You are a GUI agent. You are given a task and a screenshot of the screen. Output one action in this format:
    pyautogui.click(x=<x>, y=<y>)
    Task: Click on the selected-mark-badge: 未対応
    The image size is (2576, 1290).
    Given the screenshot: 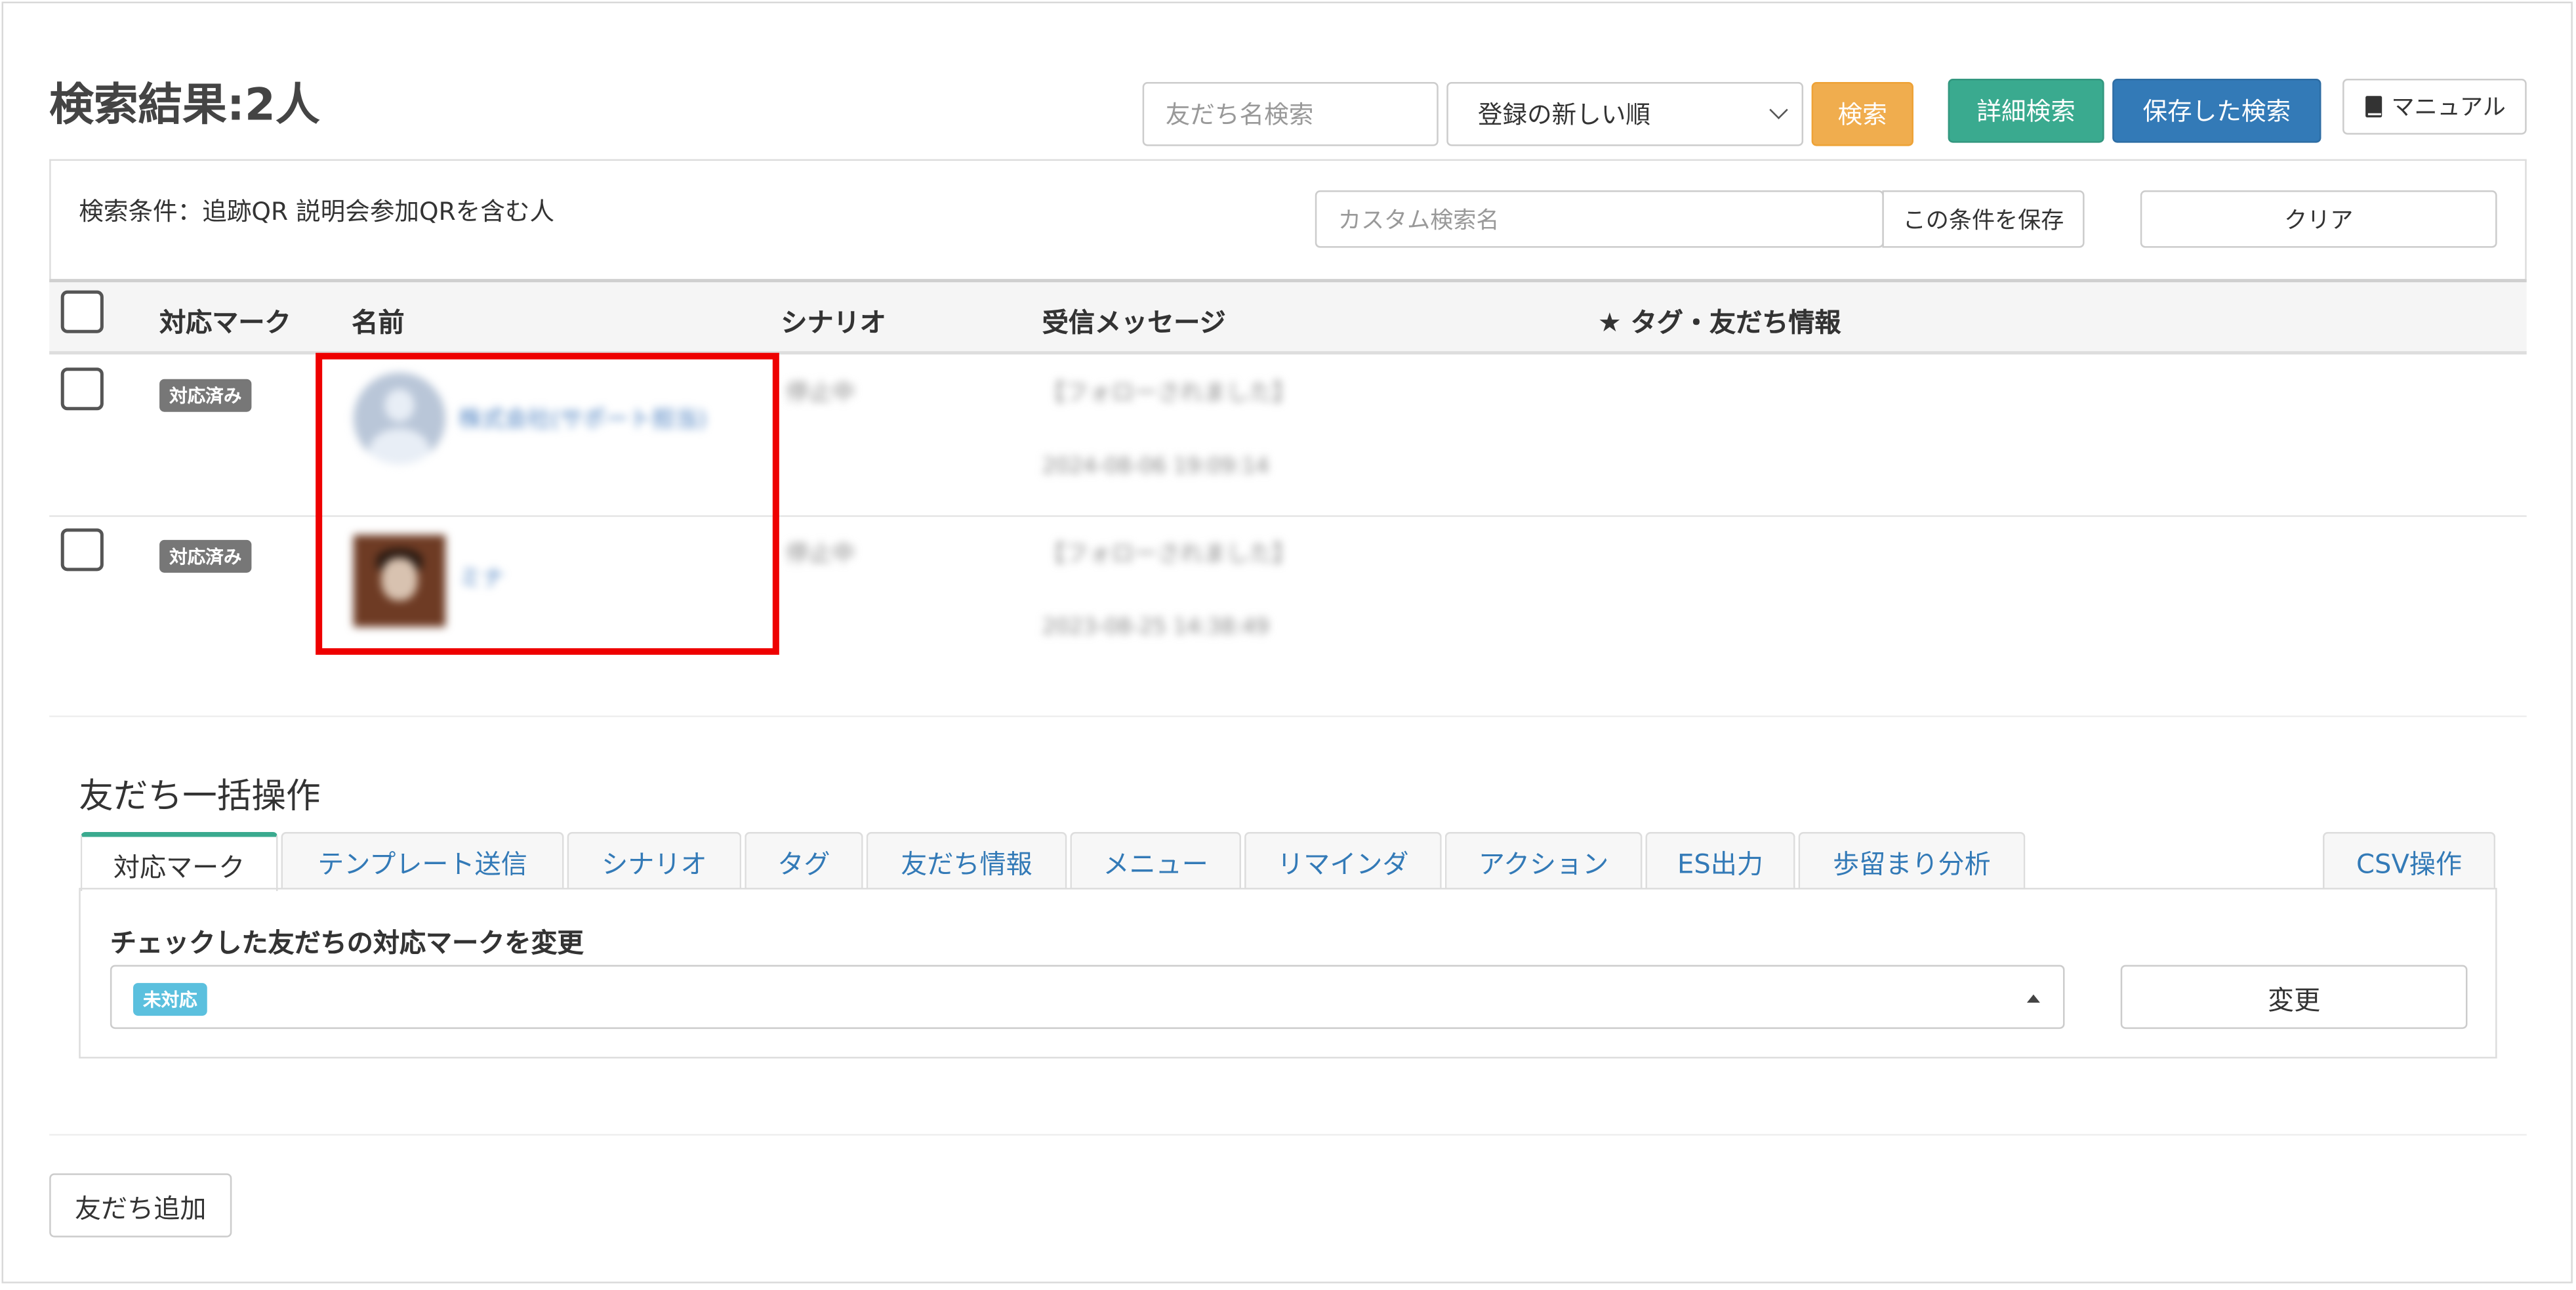 What is the action you would take?
    pyautogui.click(x=170, y=999)
    